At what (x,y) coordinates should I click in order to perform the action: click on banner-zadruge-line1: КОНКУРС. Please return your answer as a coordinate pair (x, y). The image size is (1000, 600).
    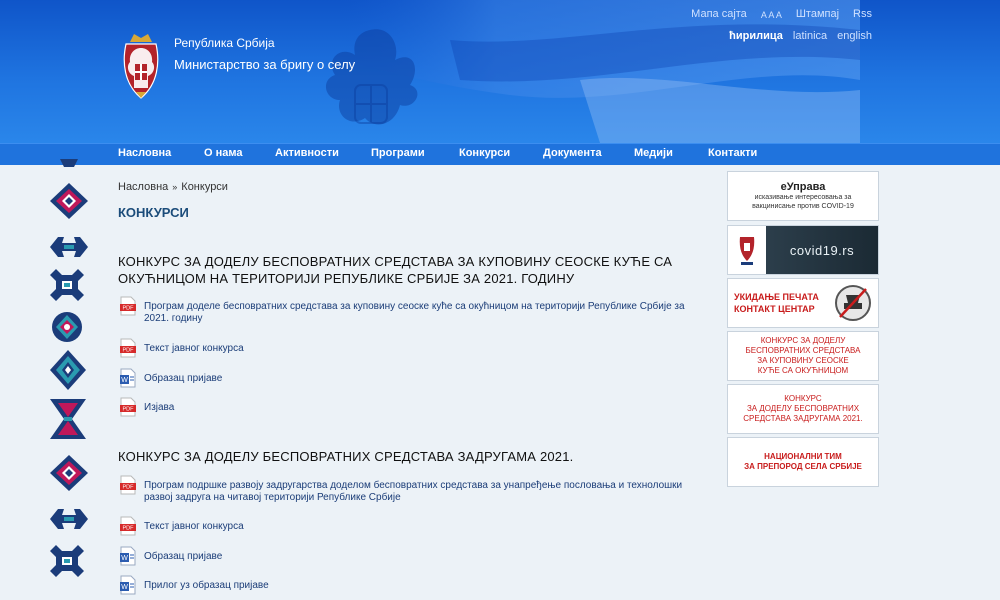
    Looking at the image, I should click on (803, 398).